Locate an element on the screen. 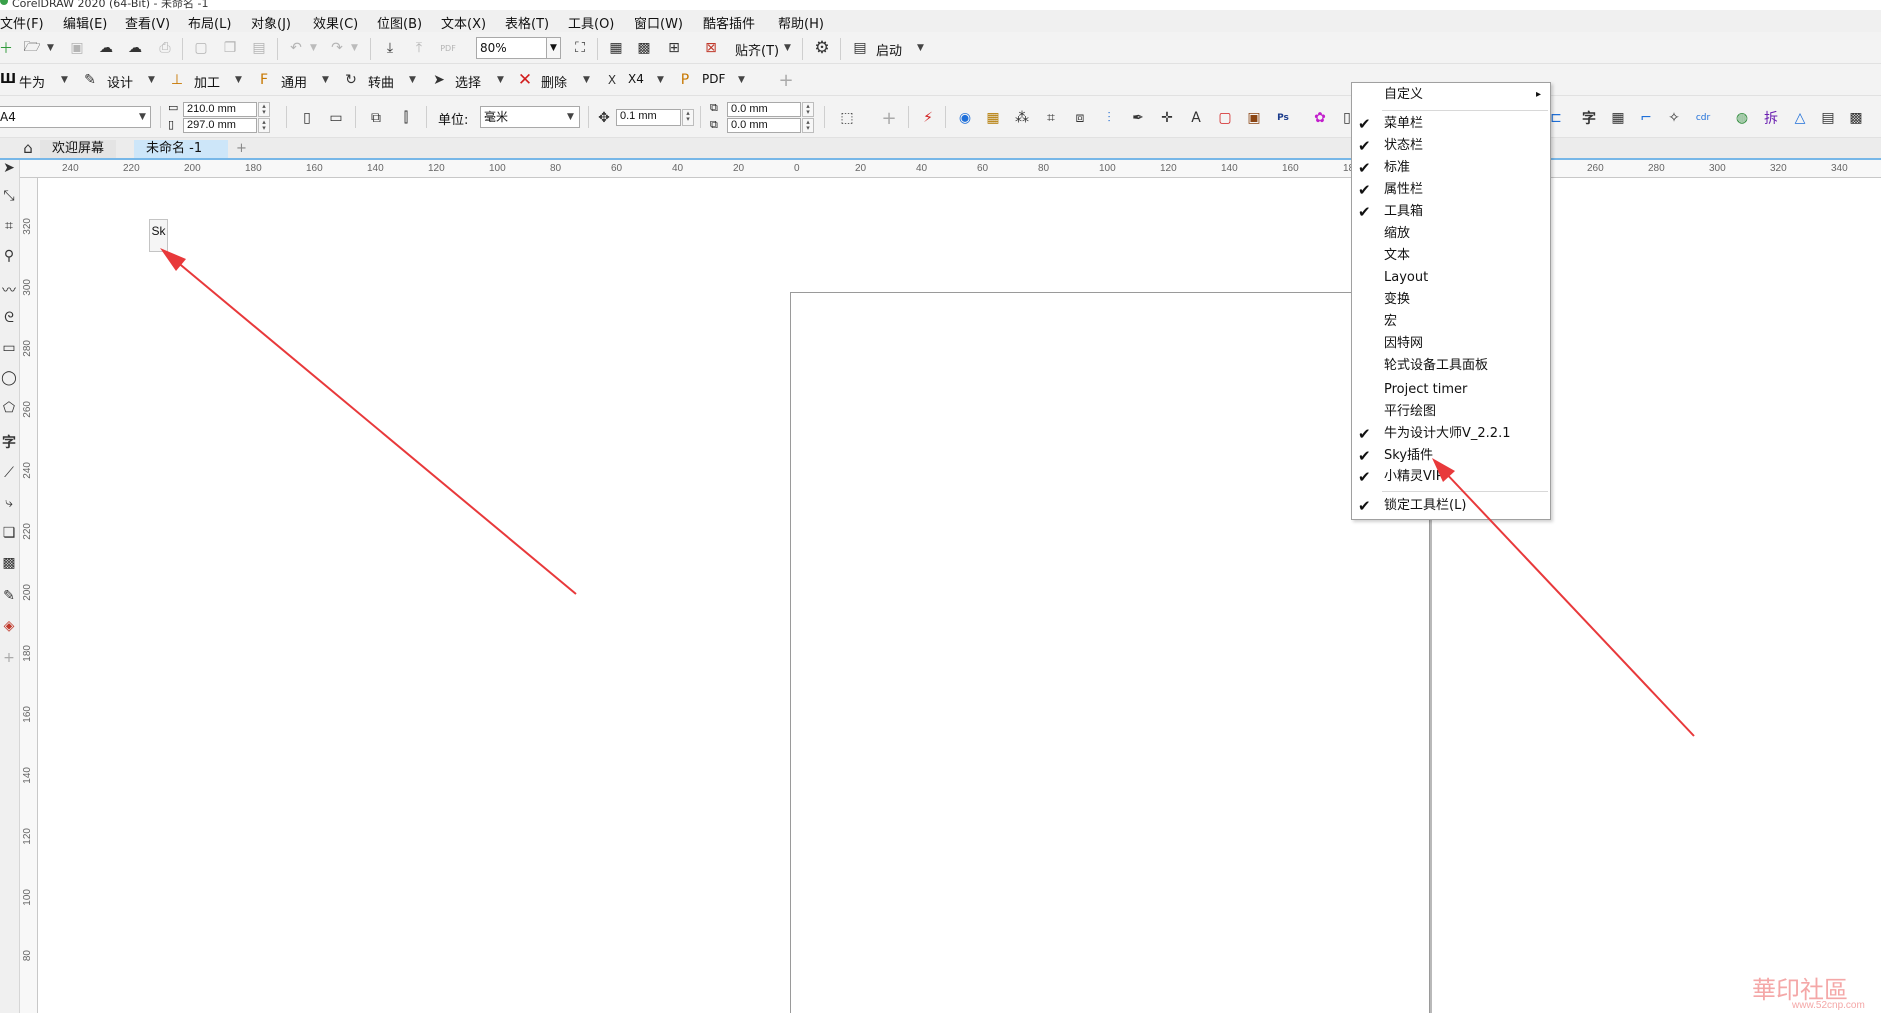 This screenshot has height=1013, width=1881. process-dropdown-icon: ▼ is located at coordinates (238, 80).